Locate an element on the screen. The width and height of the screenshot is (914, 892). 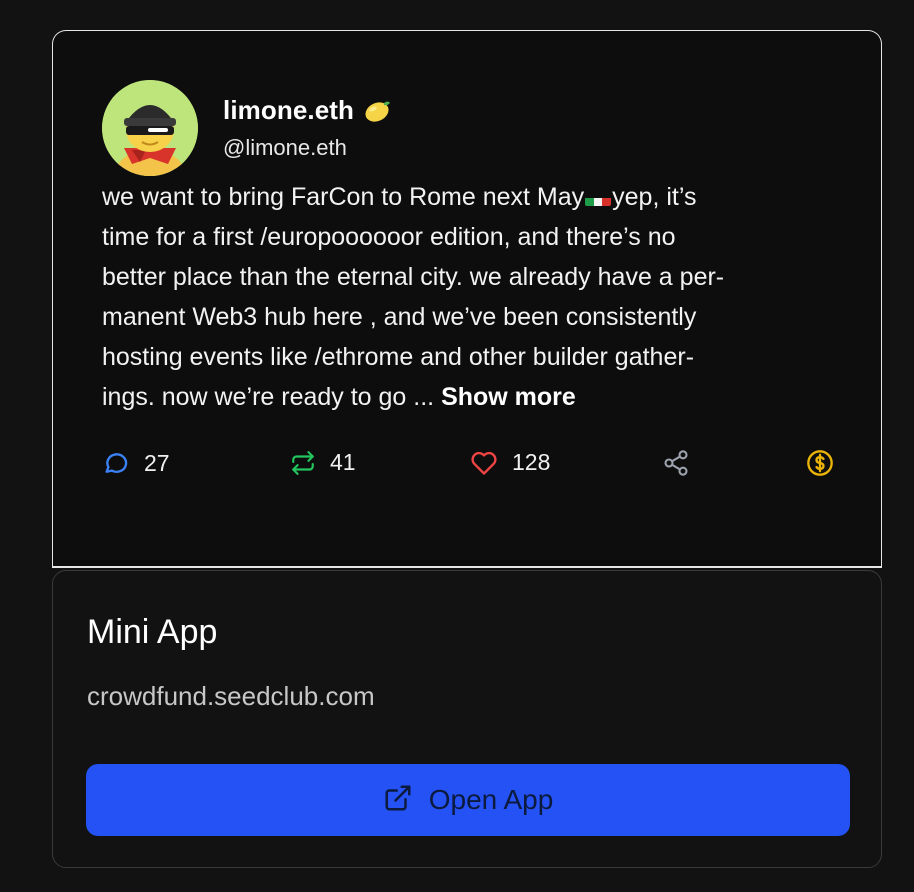
open-app-button: Open App is located at coordinates (468, 800).